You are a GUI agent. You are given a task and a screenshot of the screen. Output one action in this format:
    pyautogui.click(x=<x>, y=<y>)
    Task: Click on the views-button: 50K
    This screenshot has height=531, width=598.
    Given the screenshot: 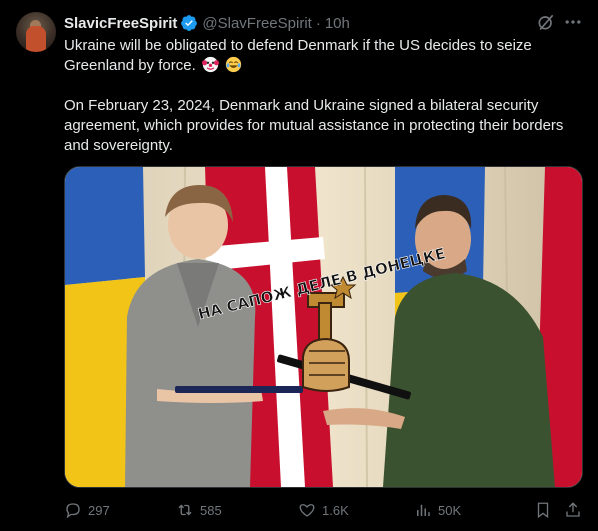 What is the action you would take?
    pyautogui.click(x=437, y=510)
    